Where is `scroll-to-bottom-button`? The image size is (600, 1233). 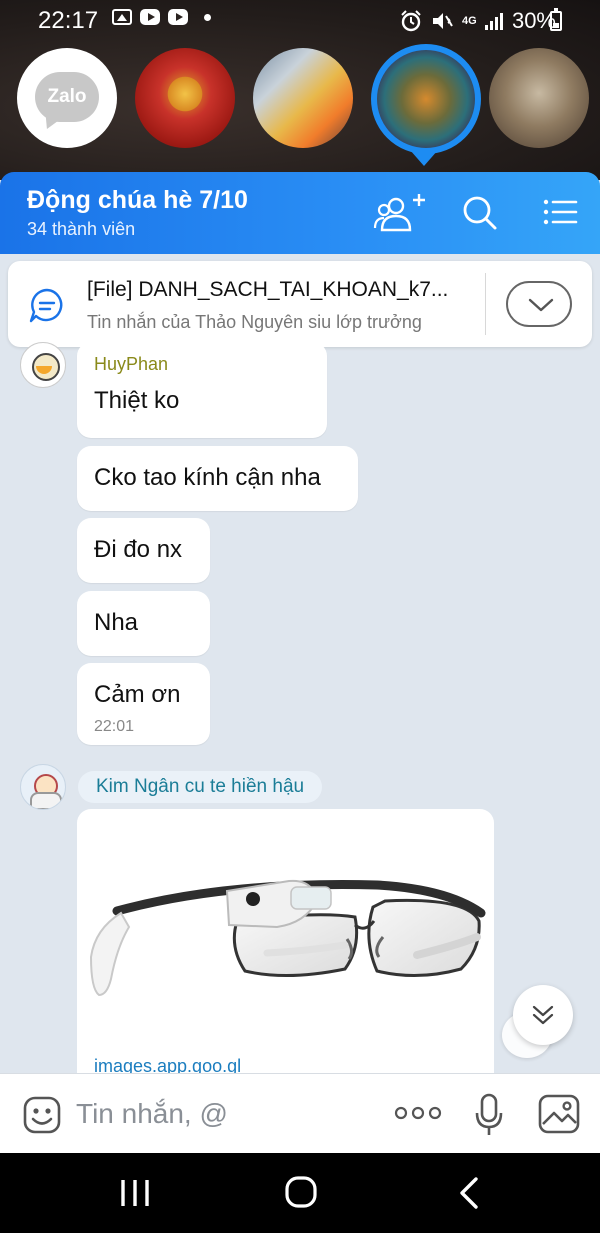 scroll-to-bottom-button is located at coordinates (543, 1015).